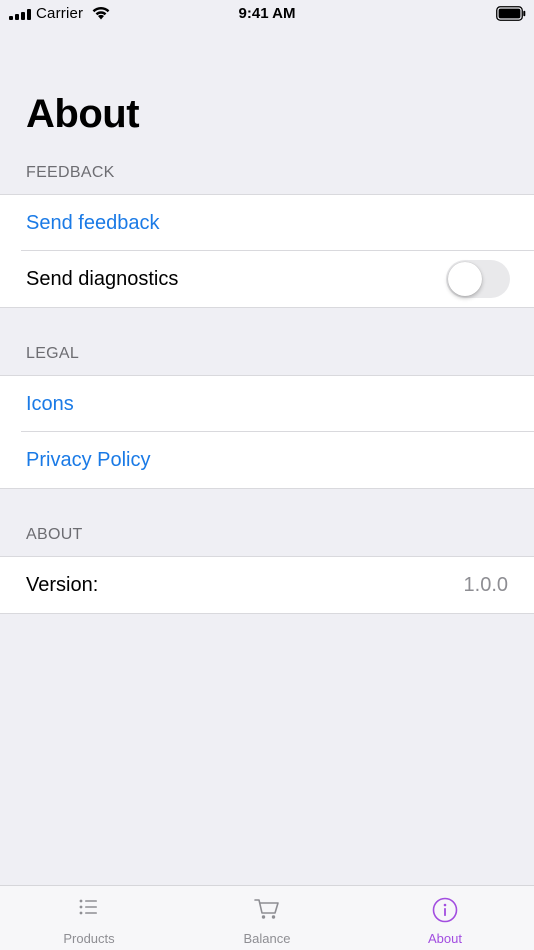 The height and width of the screenshot is (950, 534). I want to click on send-diagnostics-toggle, so click(478, 279).